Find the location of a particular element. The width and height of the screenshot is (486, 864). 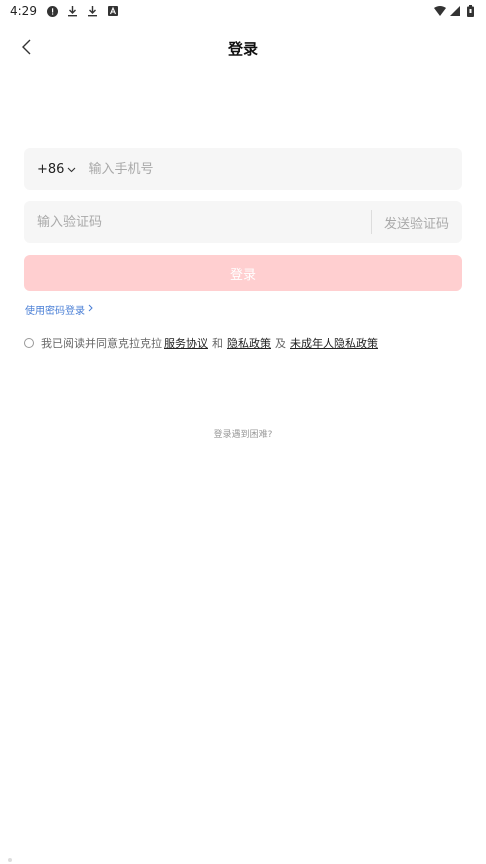

agreement-row: 我已阅读并同意克拉克拉 服务协议 和 隐私政策 及 未成年人隐私政策 is located at coordinates (201, 343).